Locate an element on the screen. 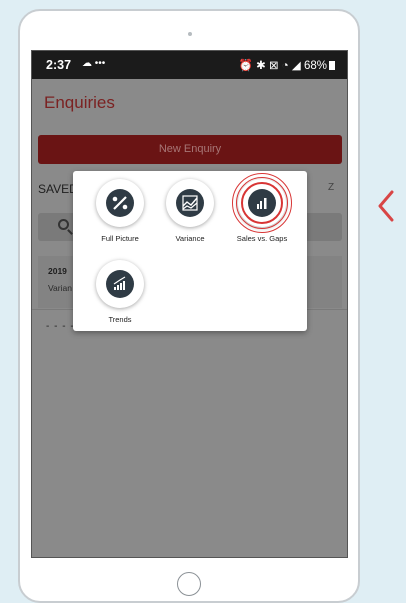 Image resolution: width=406 pixels, height=603 pixels. status-system-icons: ⏰ ✱ ⊠ ◔ ◢ 68% is located at coordinates (287, 65).